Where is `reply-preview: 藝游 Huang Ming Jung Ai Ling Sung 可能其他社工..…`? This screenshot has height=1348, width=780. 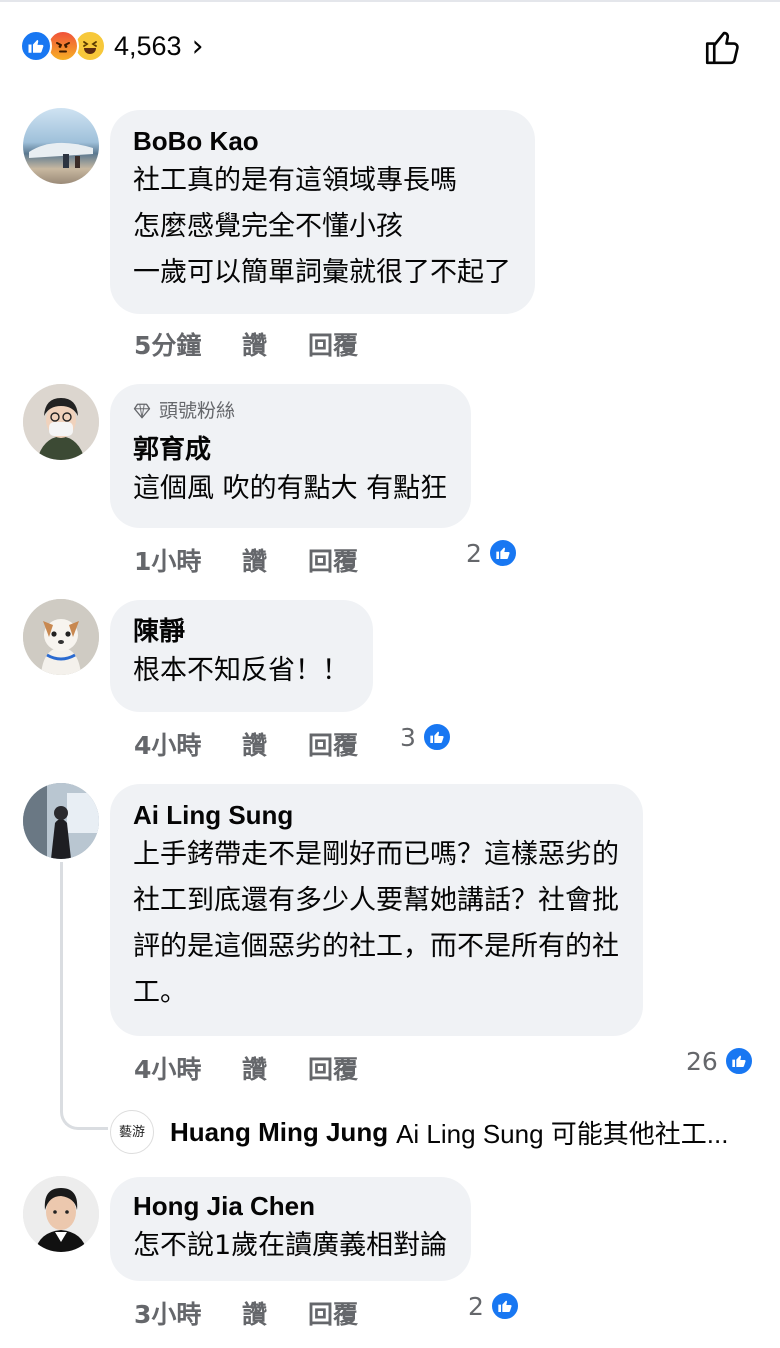 reply-preview: 藝游 Huang Ming Jung Ai Ling Sung 可能其他社工..… is located at coordinates (419, 1132).